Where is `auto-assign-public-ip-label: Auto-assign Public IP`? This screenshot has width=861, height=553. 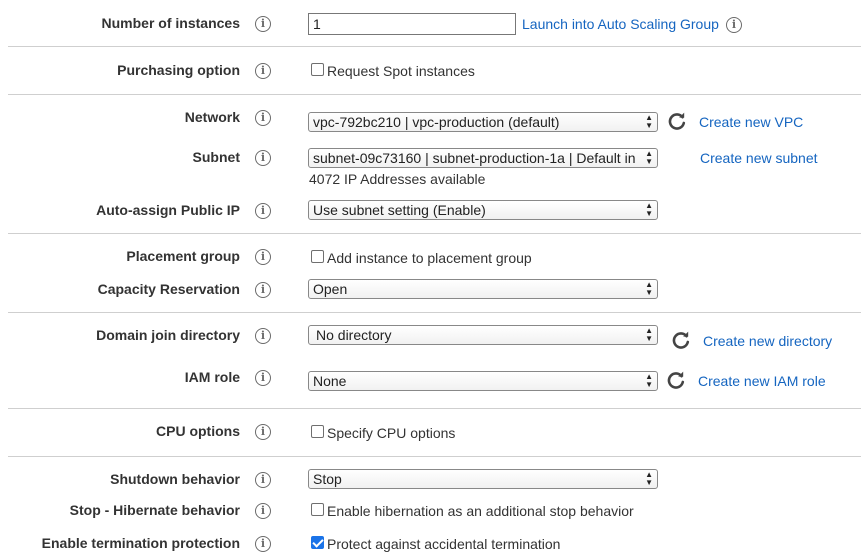
auto-assign-public-ip-label: Auto-assign Public IP is located at coordinates (168, 210).